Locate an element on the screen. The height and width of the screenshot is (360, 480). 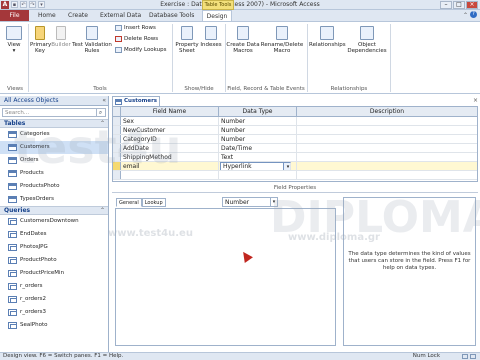
chevron-left-icon: « is located at coordinates (104, 101).